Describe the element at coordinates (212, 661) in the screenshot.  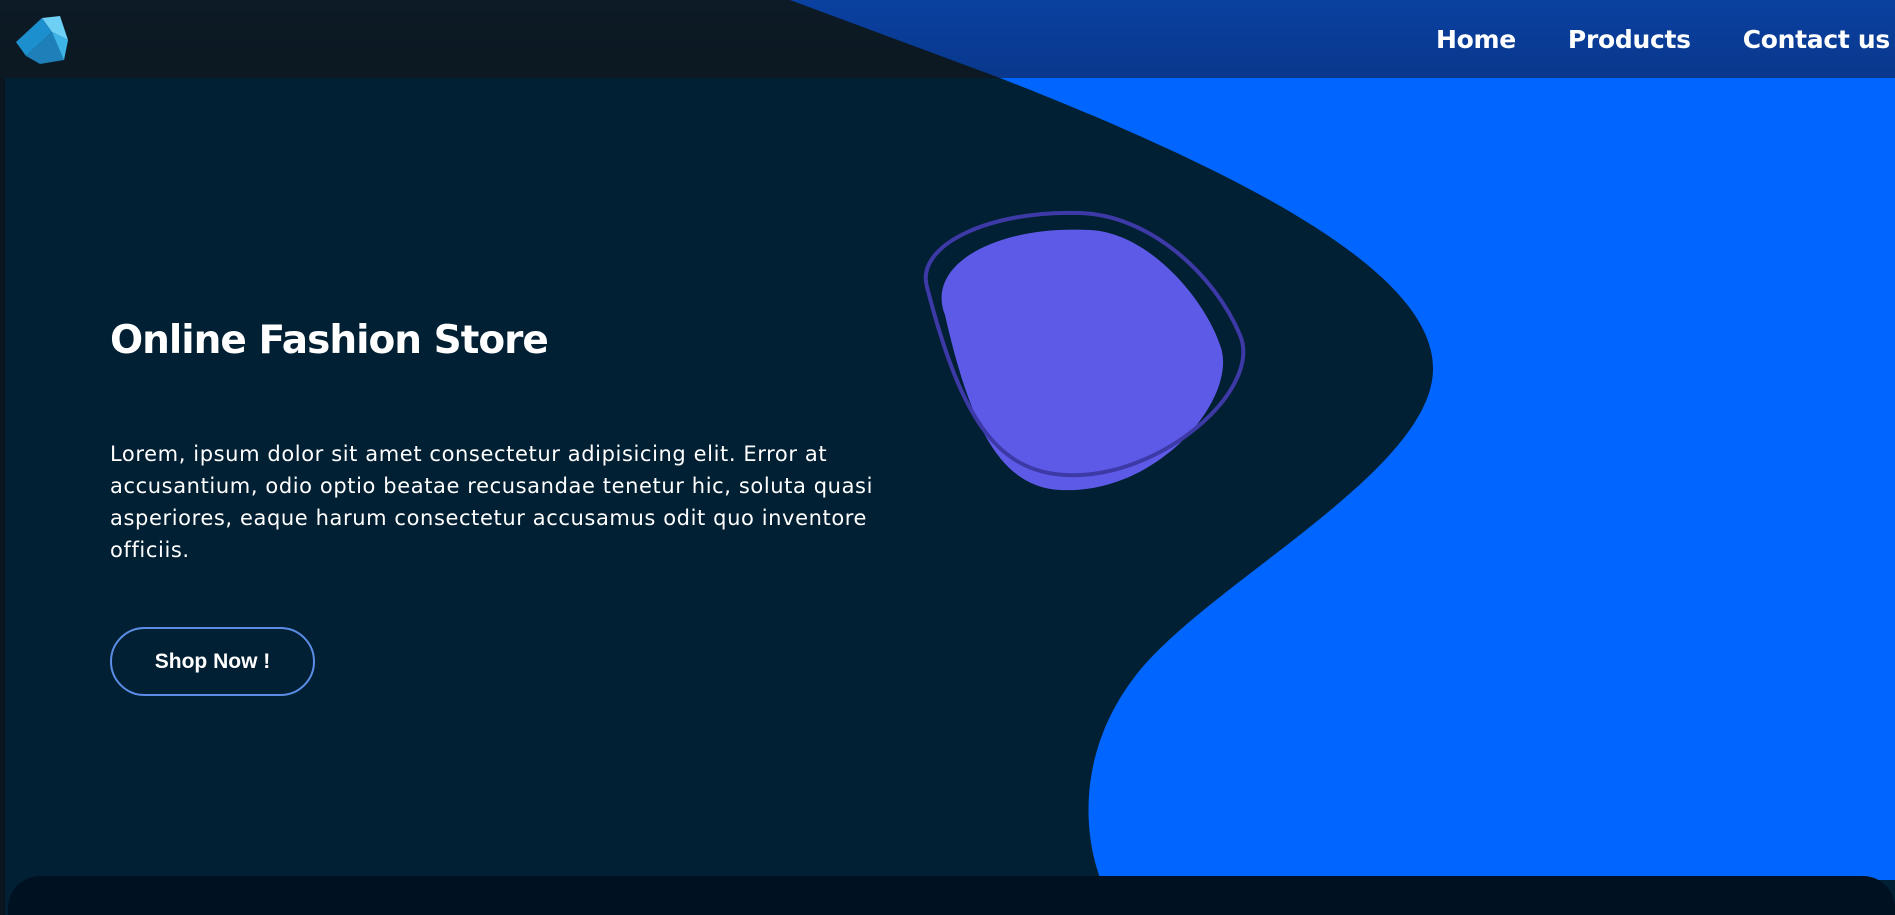
I see `shop-now-button: Shop Now !` at that location.